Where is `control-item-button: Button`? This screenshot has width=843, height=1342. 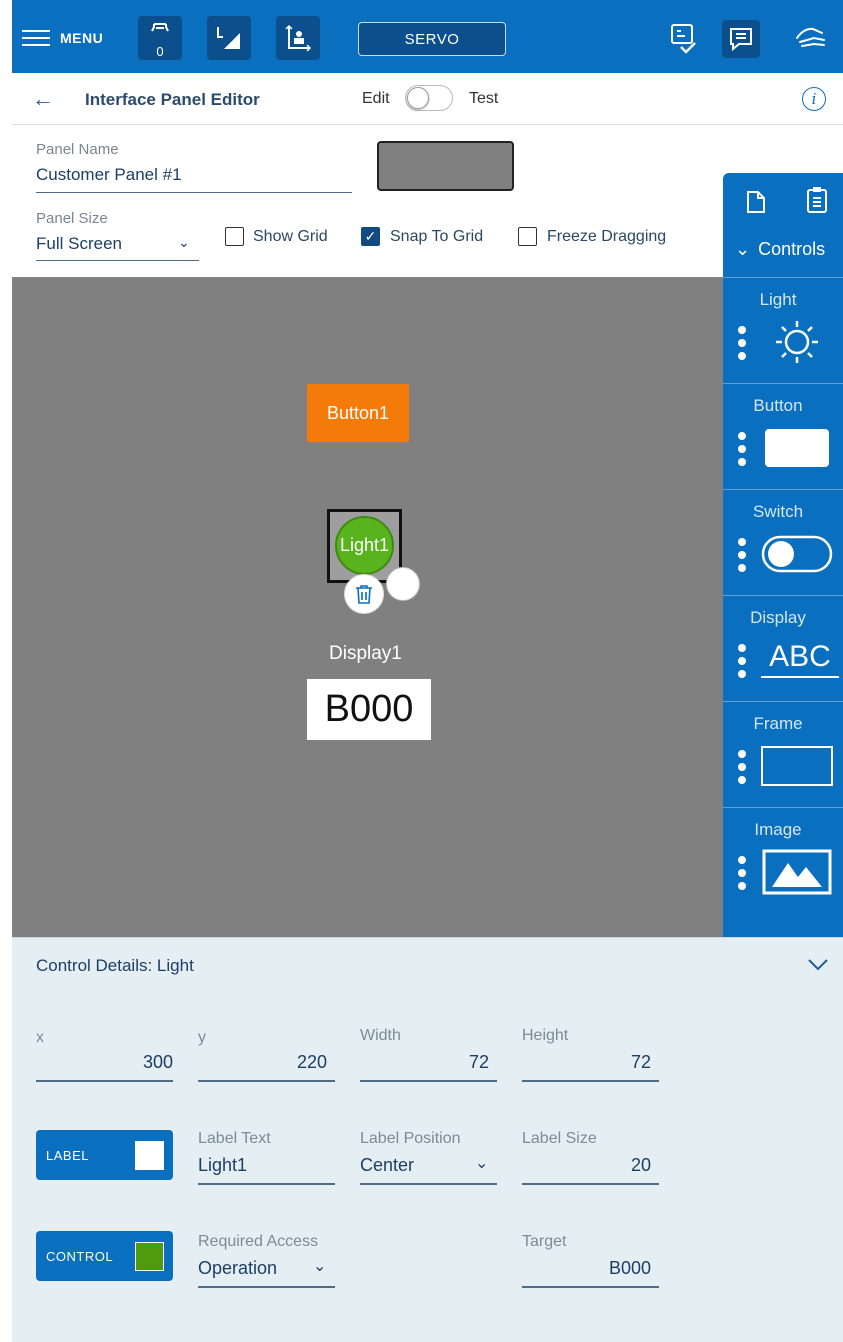 control-item-button: Button is located at coordinates (783, 436).